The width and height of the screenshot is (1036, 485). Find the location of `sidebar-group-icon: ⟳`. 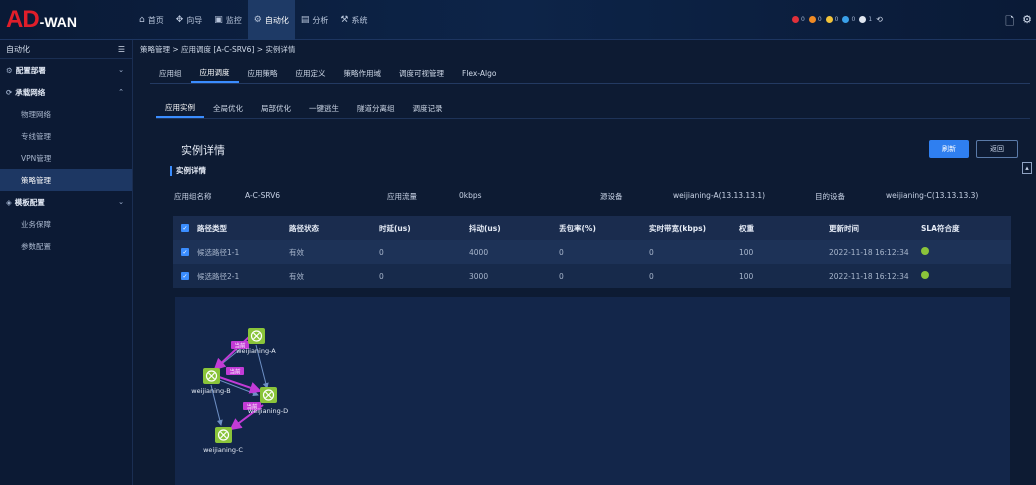

sidebar-group-icon: ⟳ is located at coordinates (9, 92).